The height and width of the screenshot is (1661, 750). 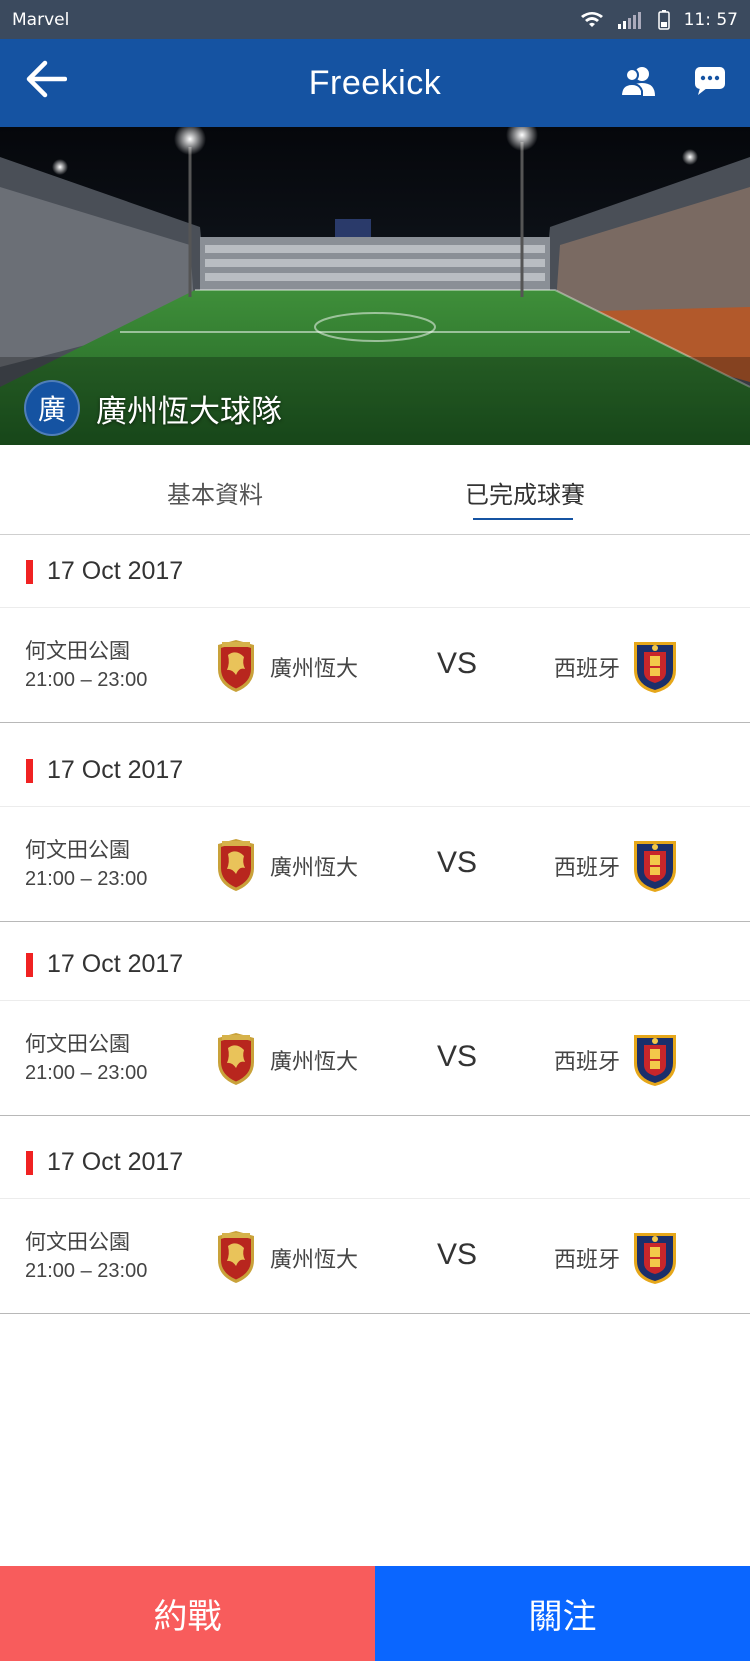 I want to click on battery-icon, so click(x=663, y=19).